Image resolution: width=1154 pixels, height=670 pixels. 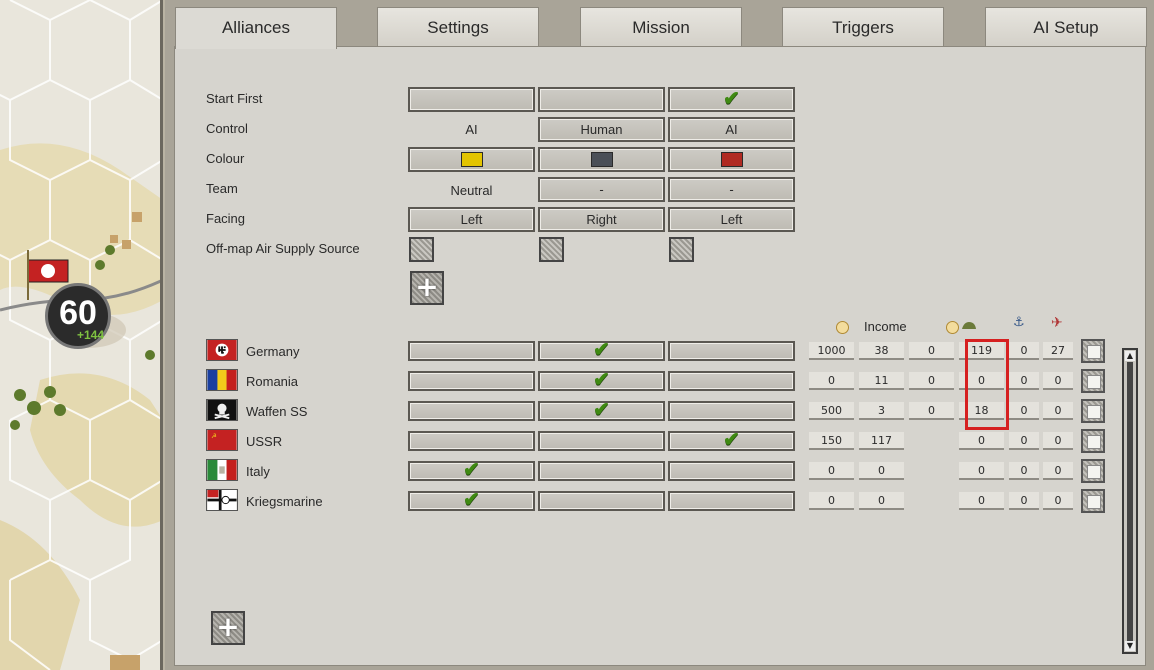 I want to click on team-button-2: -, so click(x=601, y=189).